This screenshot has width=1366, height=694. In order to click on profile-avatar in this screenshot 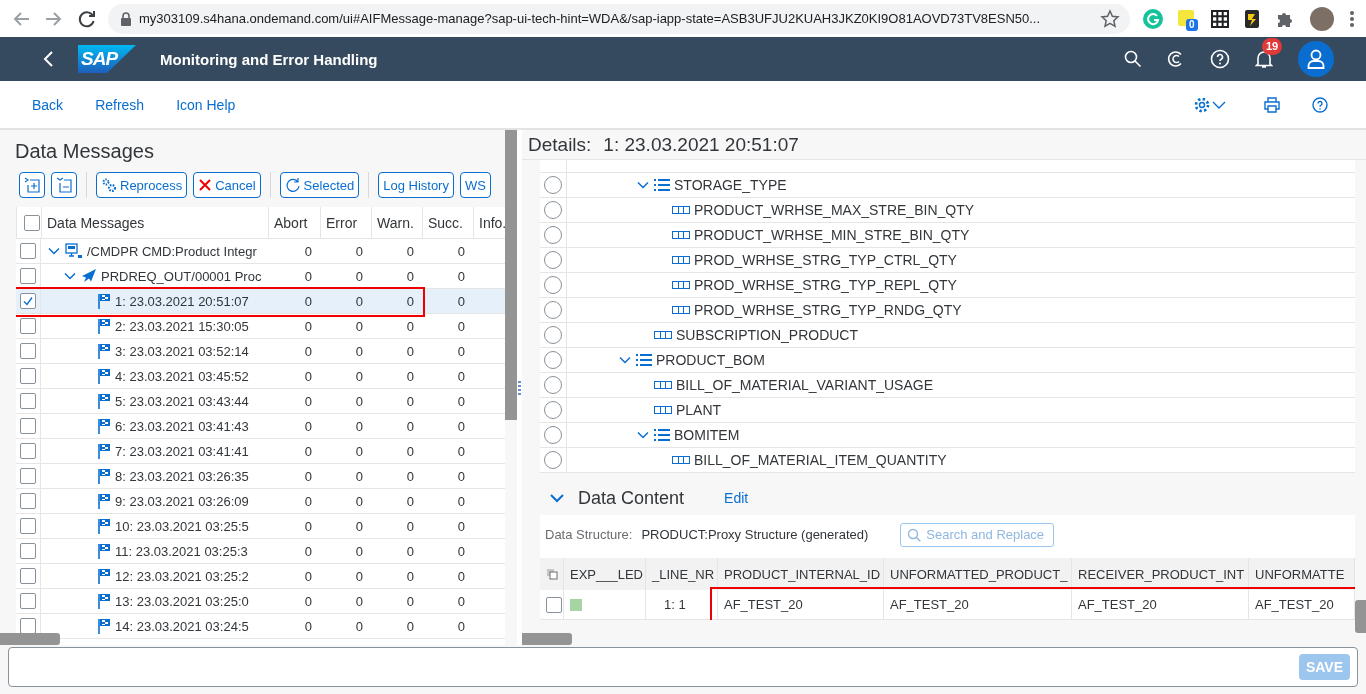, I will do `click(1322, 18)`.